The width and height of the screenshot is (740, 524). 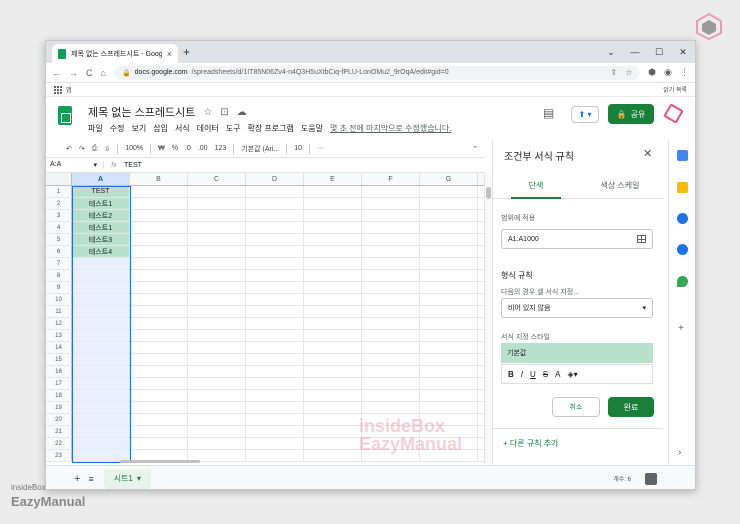 What do you see at coordinates (59, 335) in the screenshot?
I see `row-header: 13` at bounding box center [59, 335].